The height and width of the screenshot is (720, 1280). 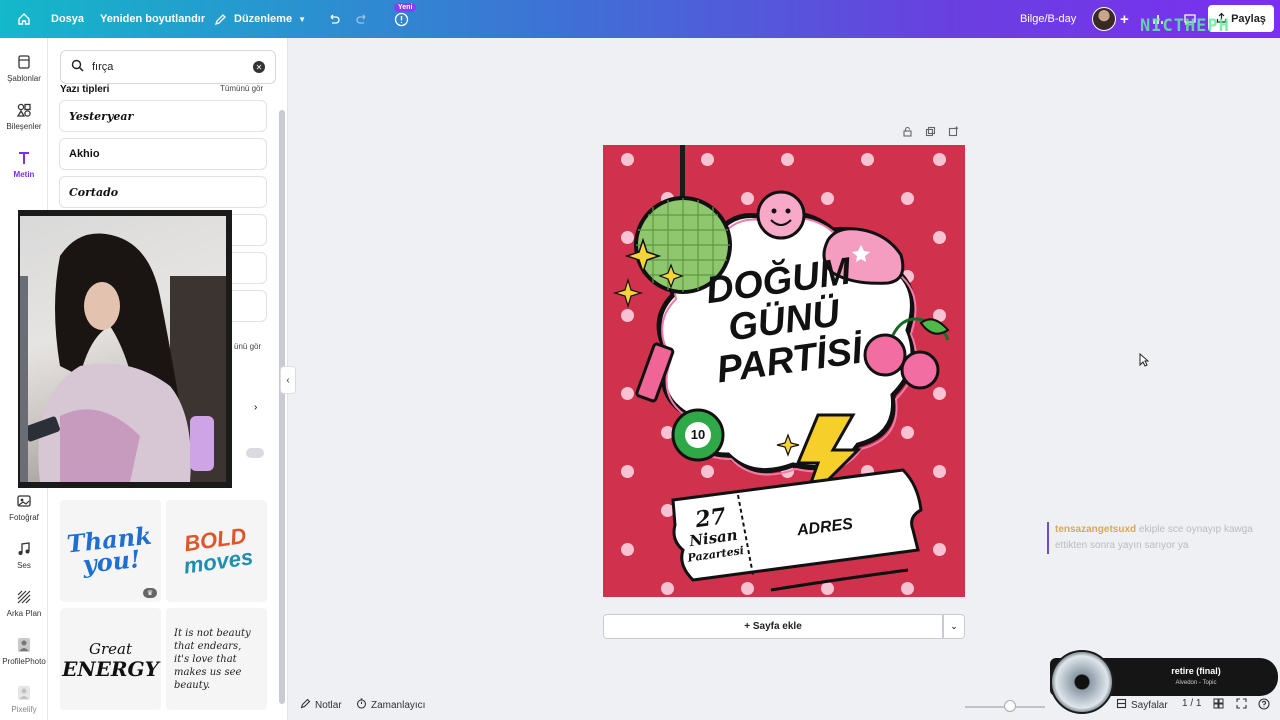 What do you see at coordinates (783, 321) in the screenshot?
I see `design-title: DOĞUM GÜNÜ PARTİSİ` at bounding box center [783, 321].